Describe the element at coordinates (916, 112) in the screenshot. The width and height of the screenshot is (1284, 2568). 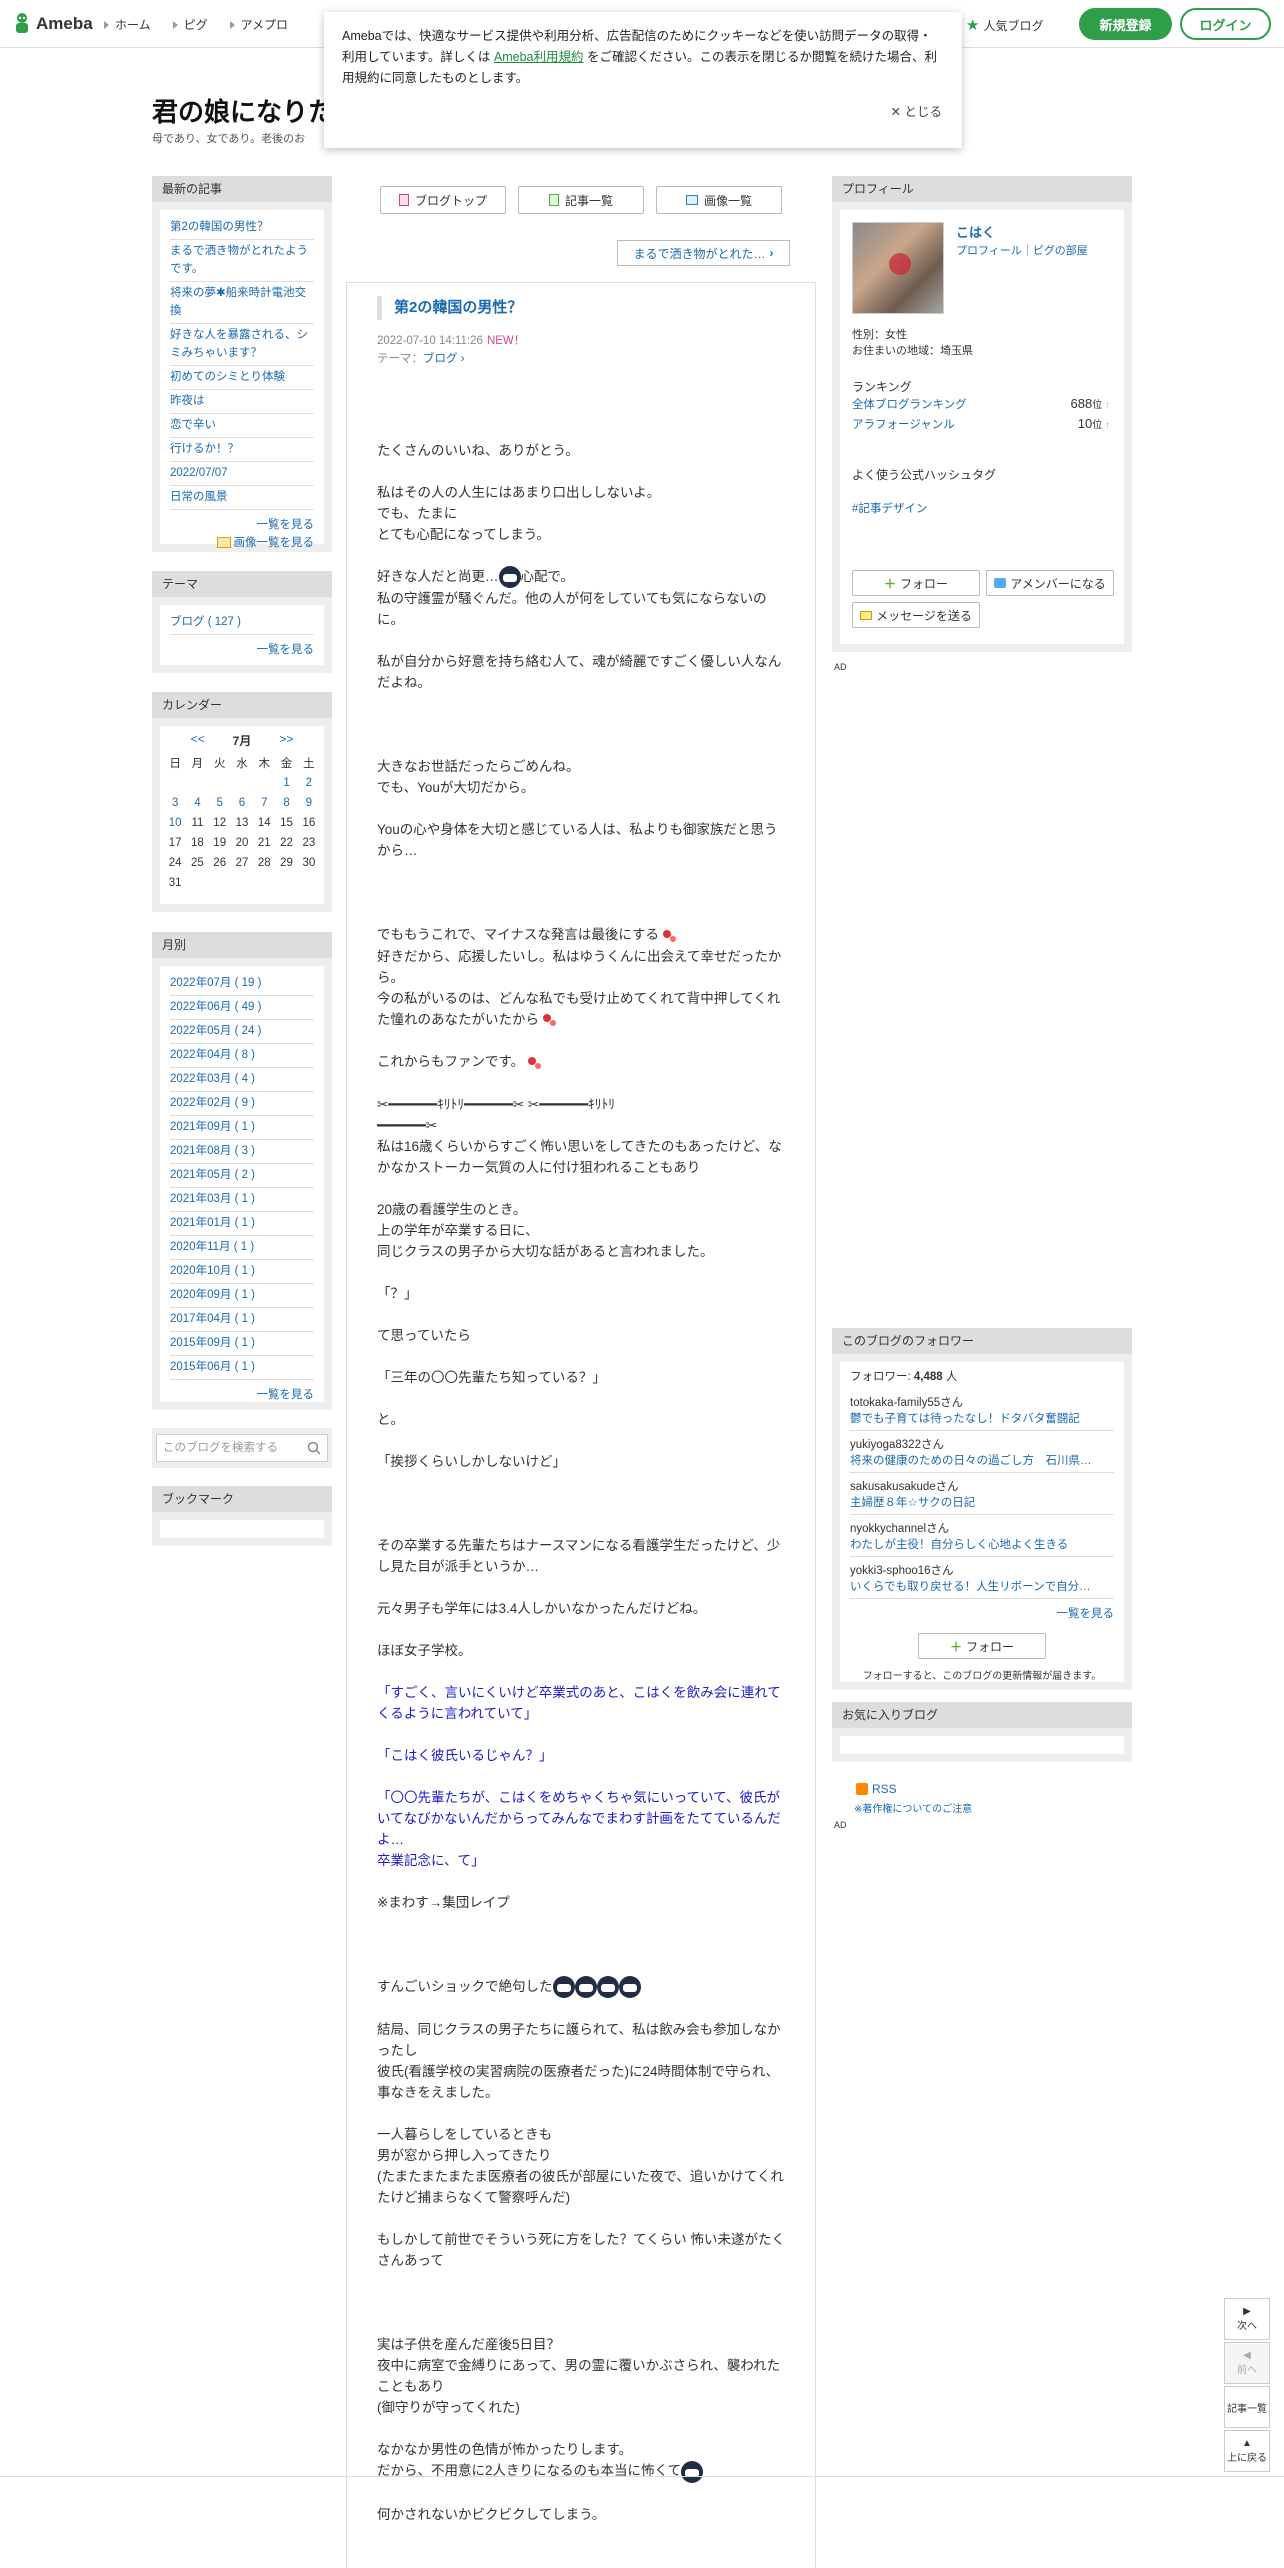
I see `cookie-close-button: ✕ とじる` at that location.